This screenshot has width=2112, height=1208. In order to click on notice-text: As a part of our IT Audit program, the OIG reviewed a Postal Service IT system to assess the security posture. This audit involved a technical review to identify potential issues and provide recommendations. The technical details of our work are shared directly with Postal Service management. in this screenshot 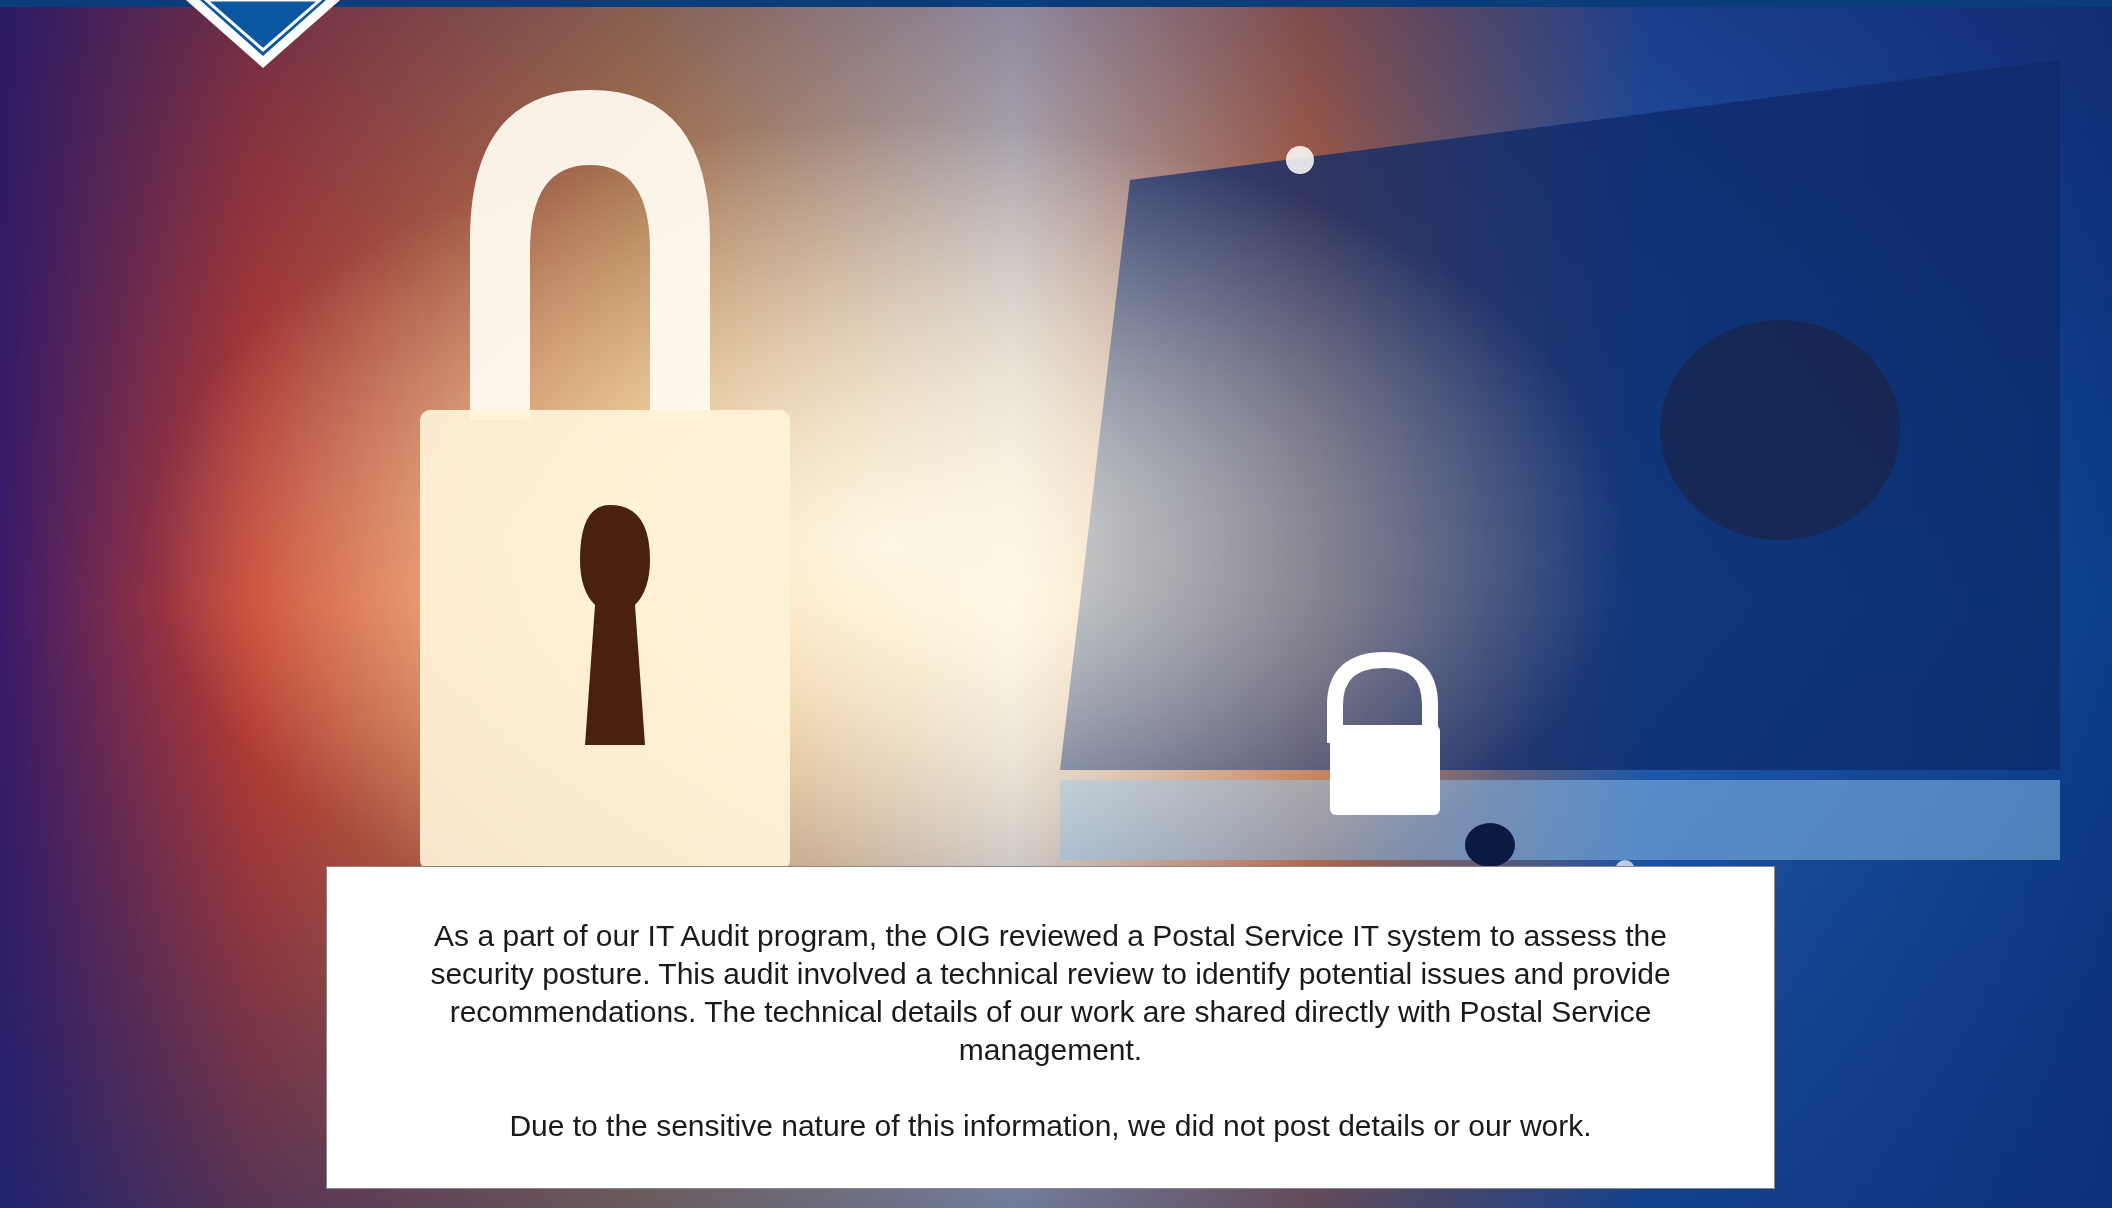, I will do `click(1050, 993)`.